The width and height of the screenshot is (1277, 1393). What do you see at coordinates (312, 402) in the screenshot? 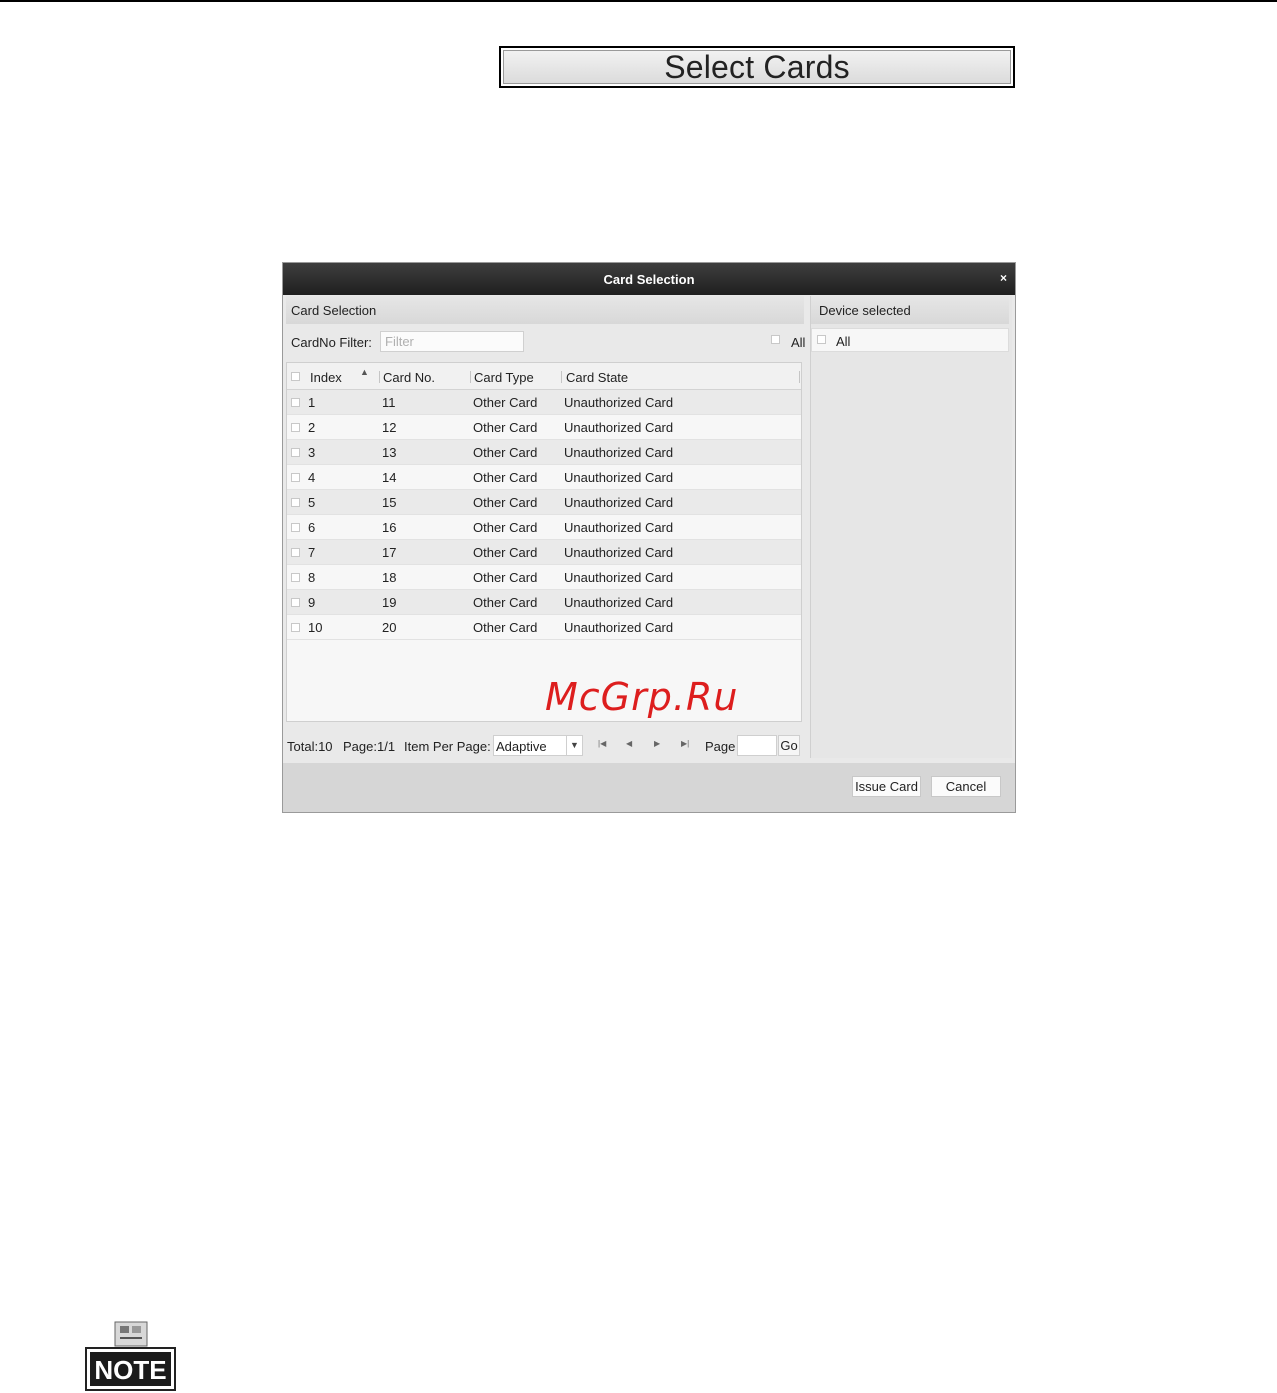
I see `cell-index: 1` at bounding box center [312, 402].